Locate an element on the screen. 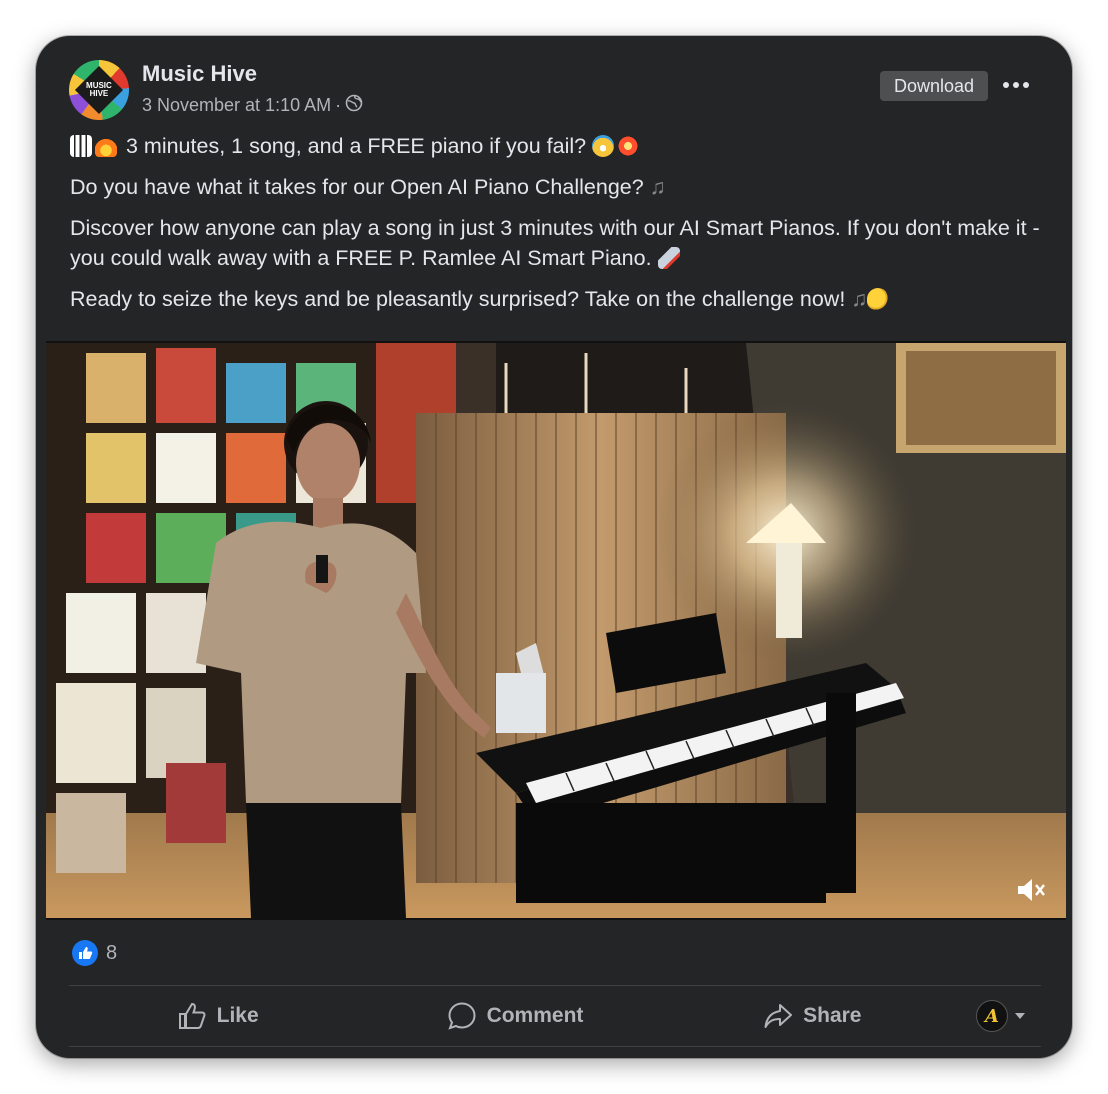  collision-emoji is located at coordinates (628, 146).